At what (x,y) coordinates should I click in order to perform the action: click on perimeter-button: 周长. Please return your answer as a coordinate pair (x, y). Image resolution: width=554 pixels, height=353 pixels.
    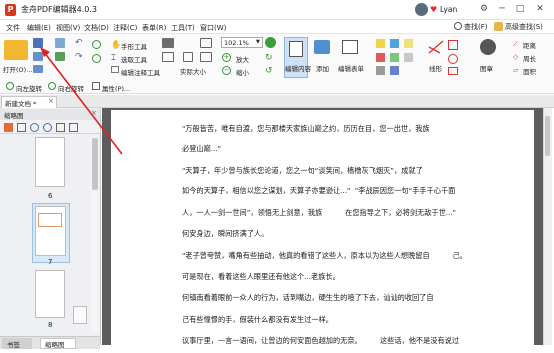
    Looking at the image, I should click on (529, 58).